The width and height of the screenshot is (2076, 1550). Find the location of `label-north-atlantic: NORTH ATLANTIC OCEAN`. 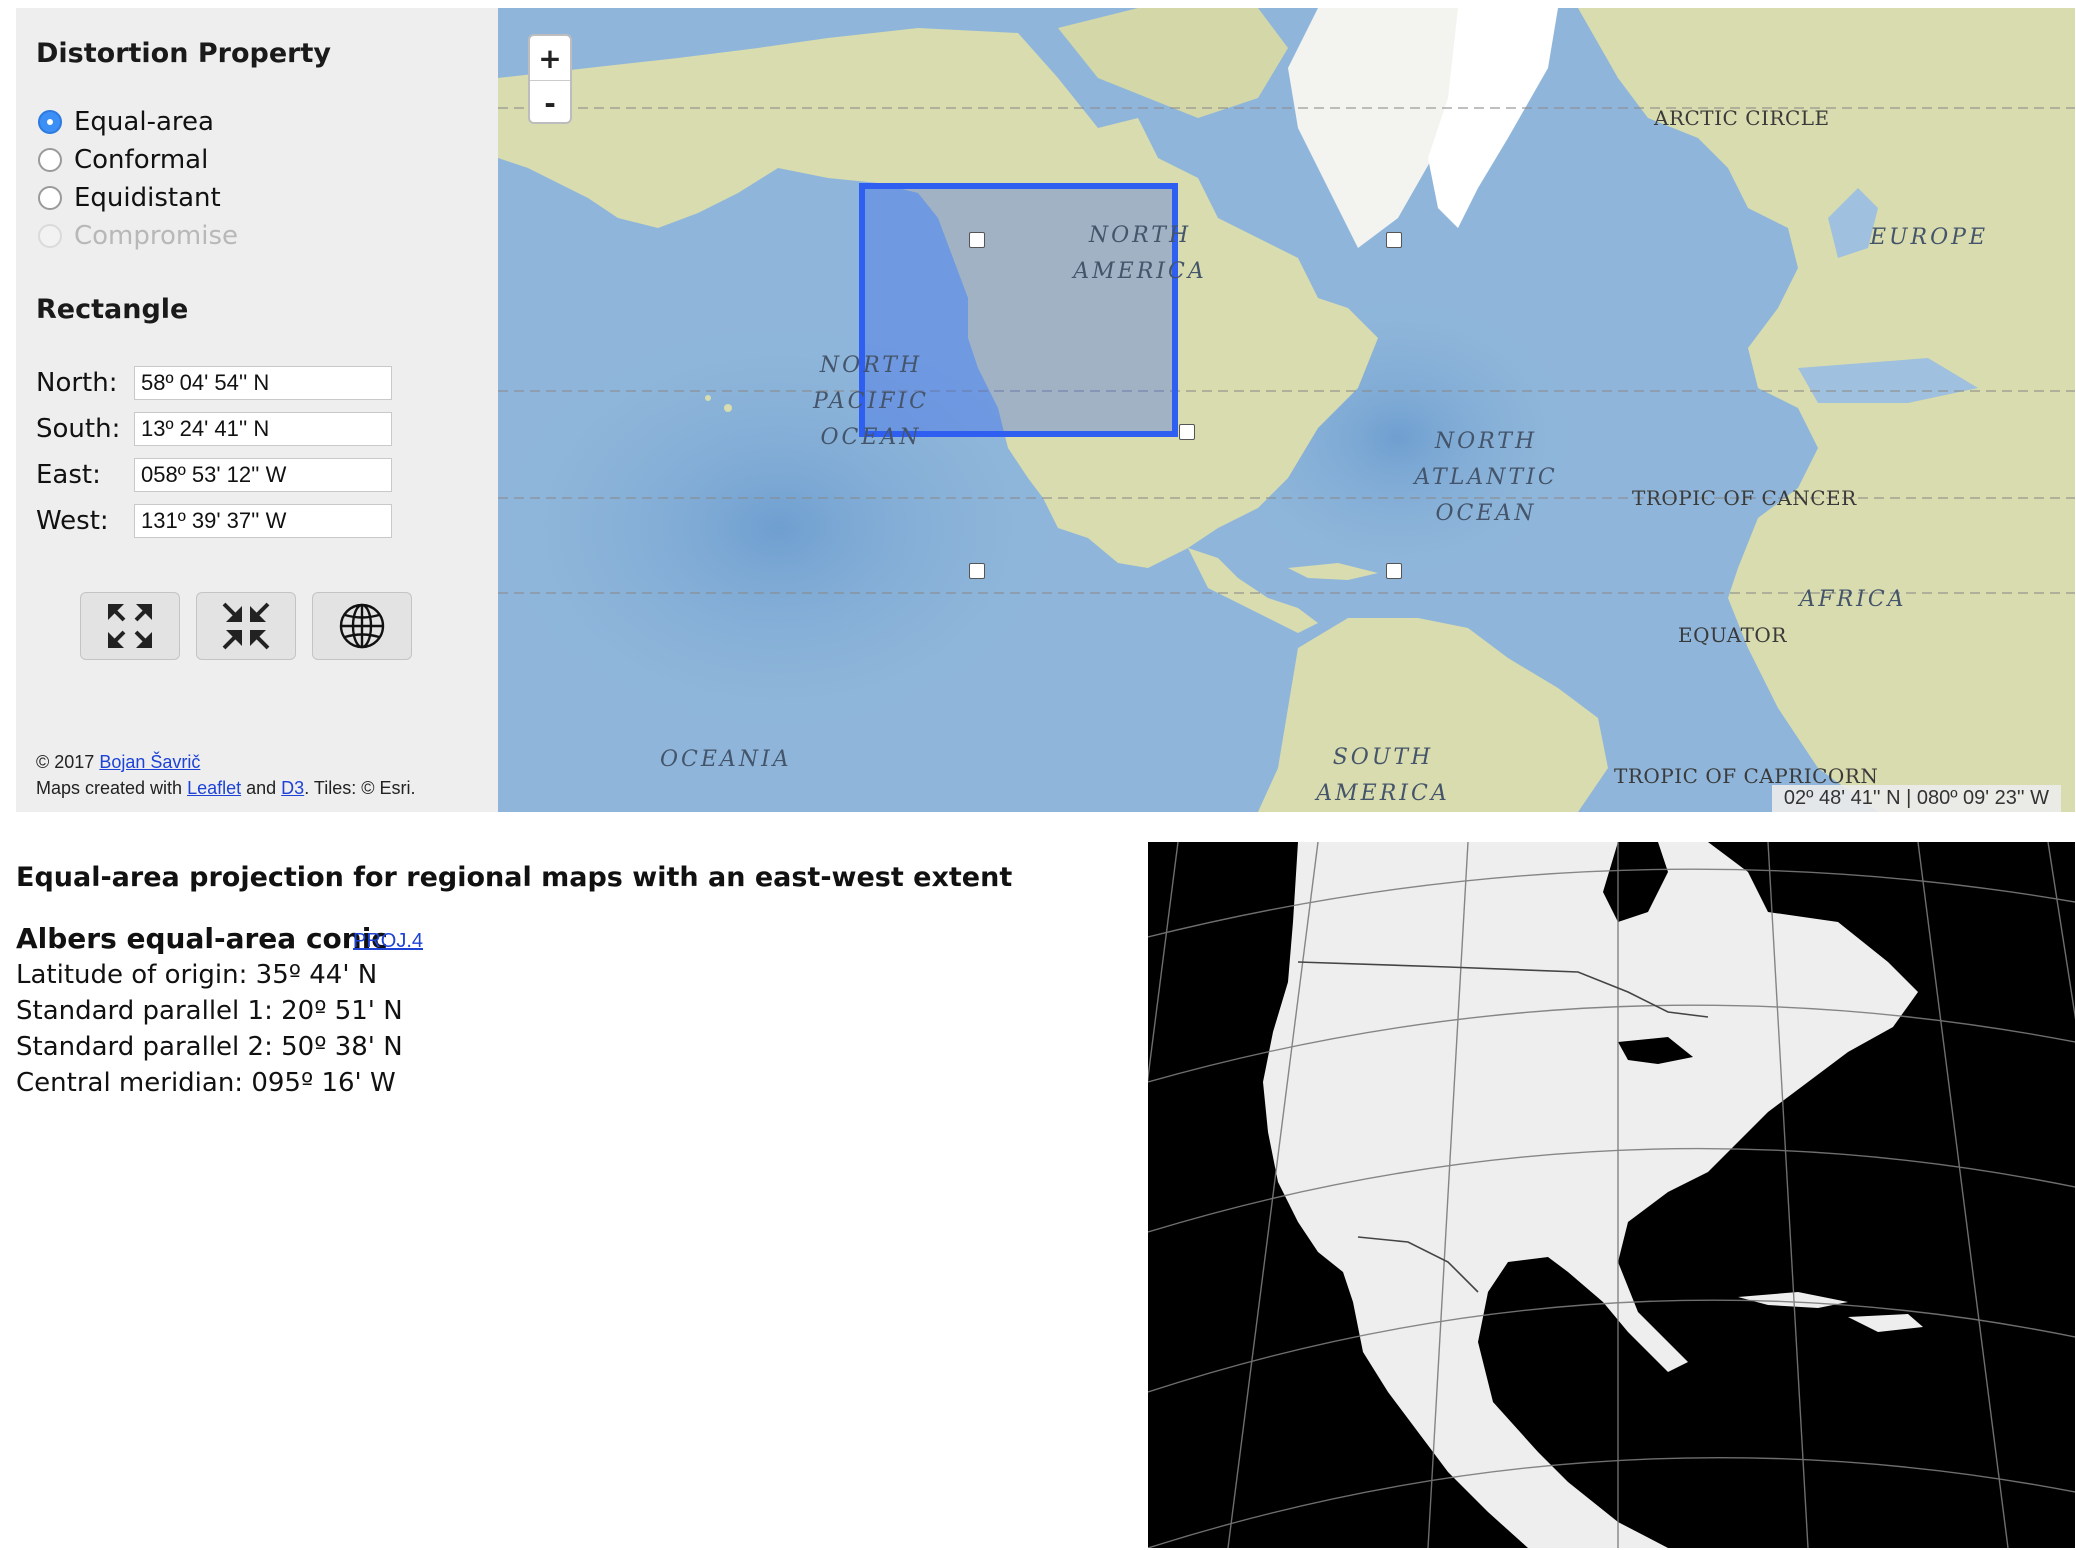

label-north-atlantic: NORTH ATLANTIC OCEAN is located at coordinates (1486, 477).